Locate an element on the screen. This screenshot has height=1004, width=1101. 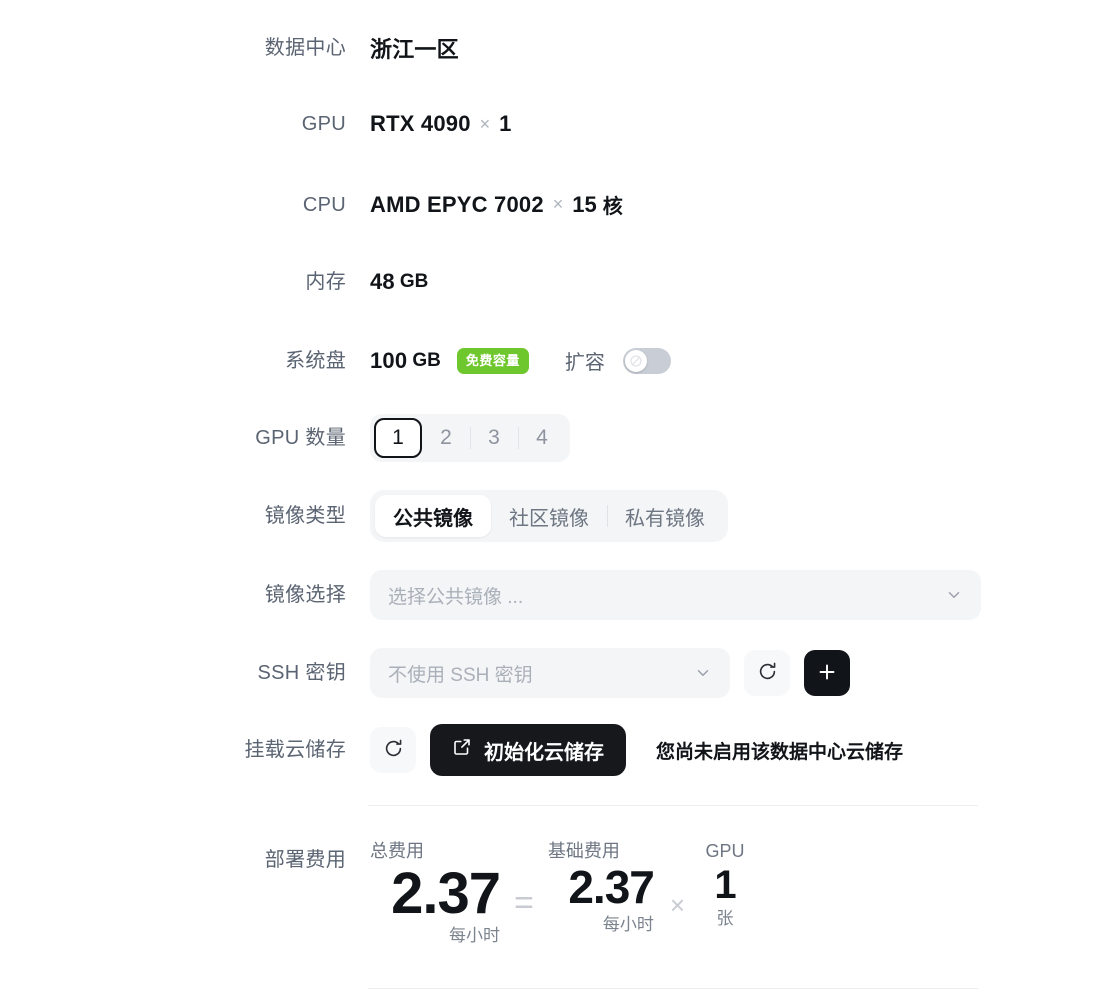
cost-gpu-amount: 1 is located at coordinates (725, 885).